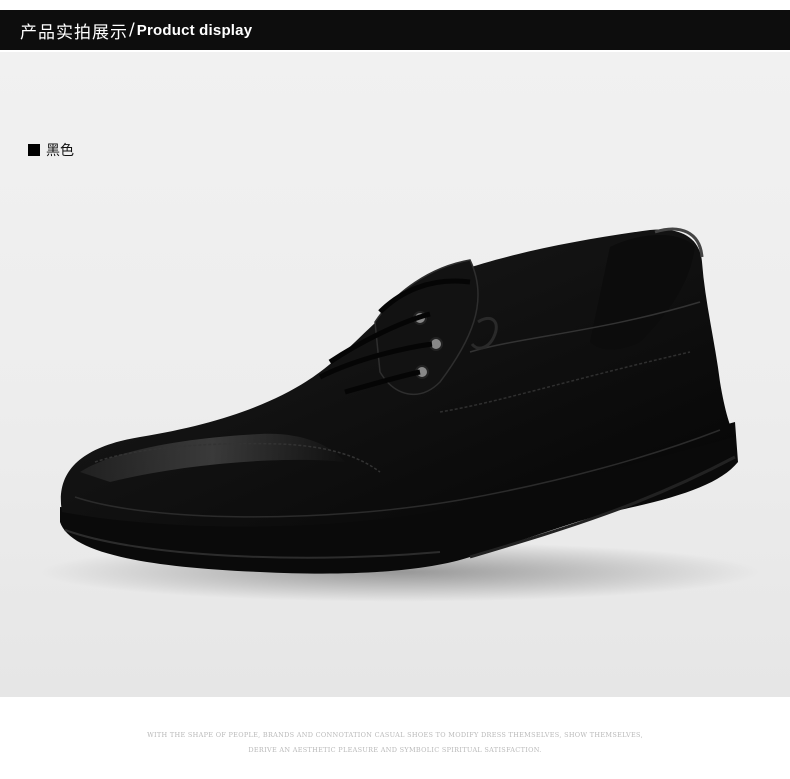 This screenshot has width=790, height=779. Describe the element at coordinates (194, 30) in the screenshot. I see `header-title-en: Product display` at that location.